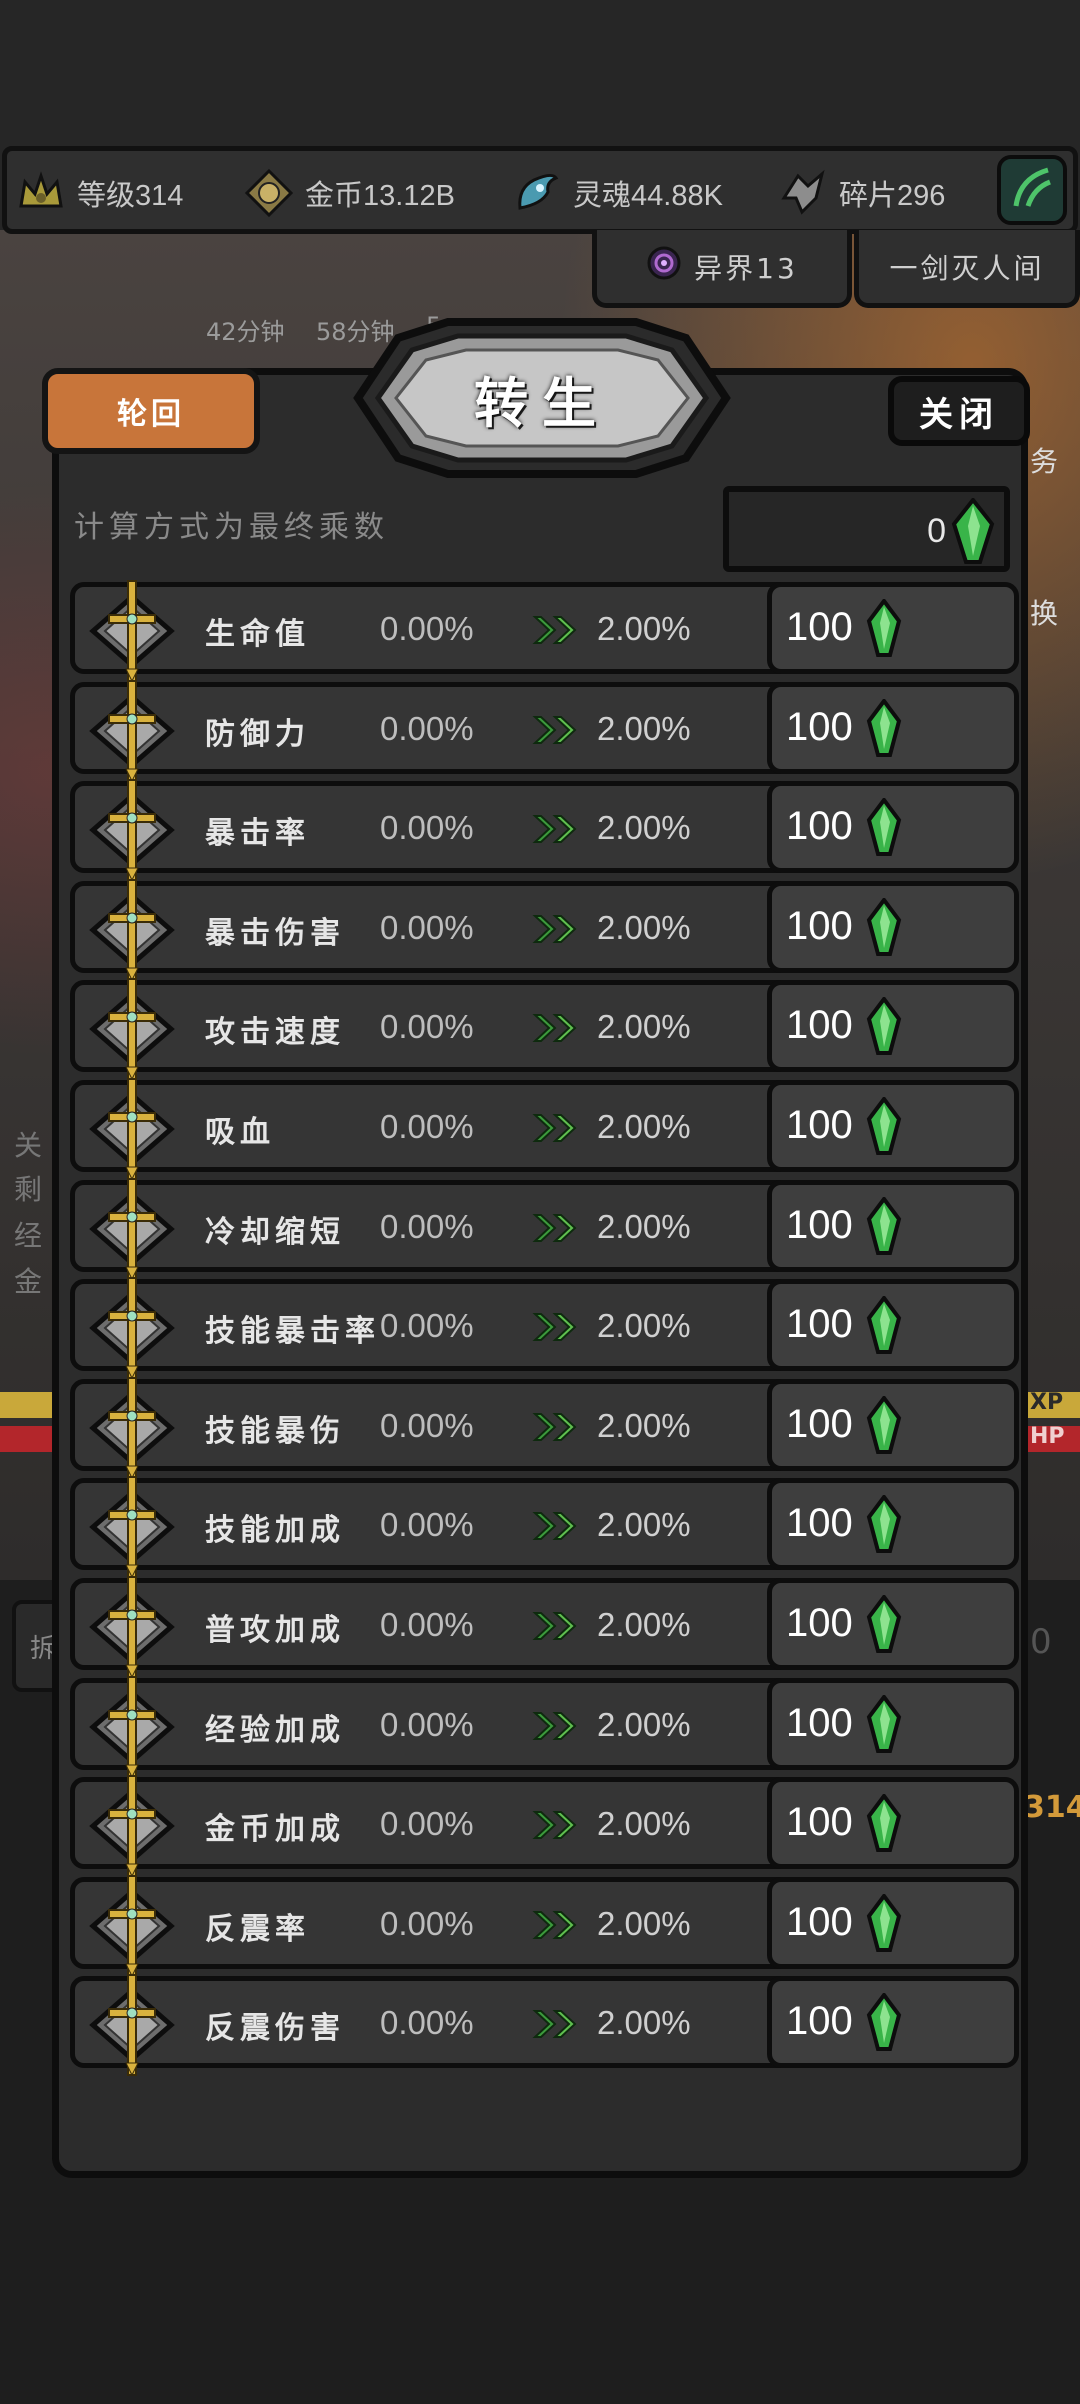 The height and width of the screenshot is (2404, 1080). I want to click on stat-row-13: 反震率 0.00% 2.00% 100, so click(544, 1925).